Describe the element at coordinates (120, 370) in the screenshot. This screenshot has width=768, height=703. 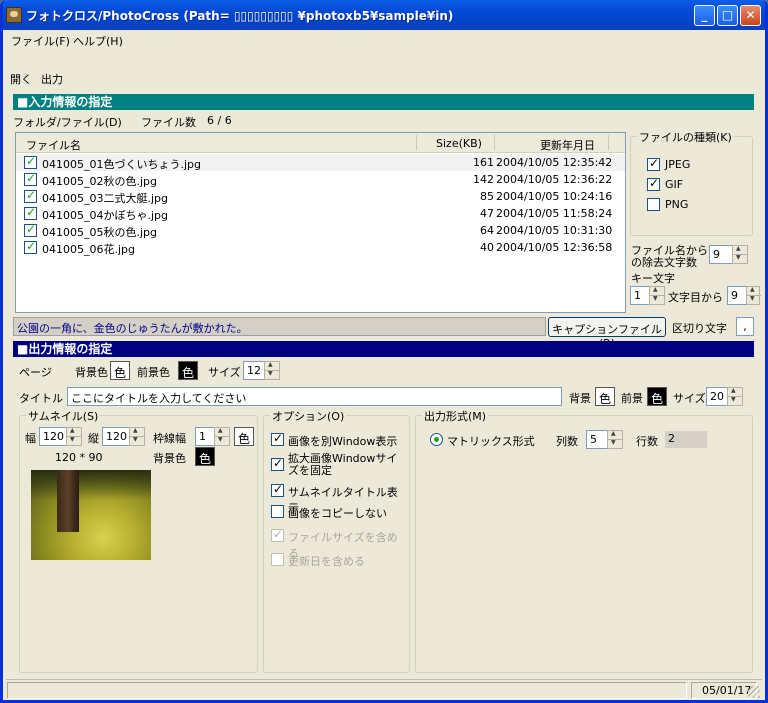
I see `page-bg-color-button: 色` at that location.